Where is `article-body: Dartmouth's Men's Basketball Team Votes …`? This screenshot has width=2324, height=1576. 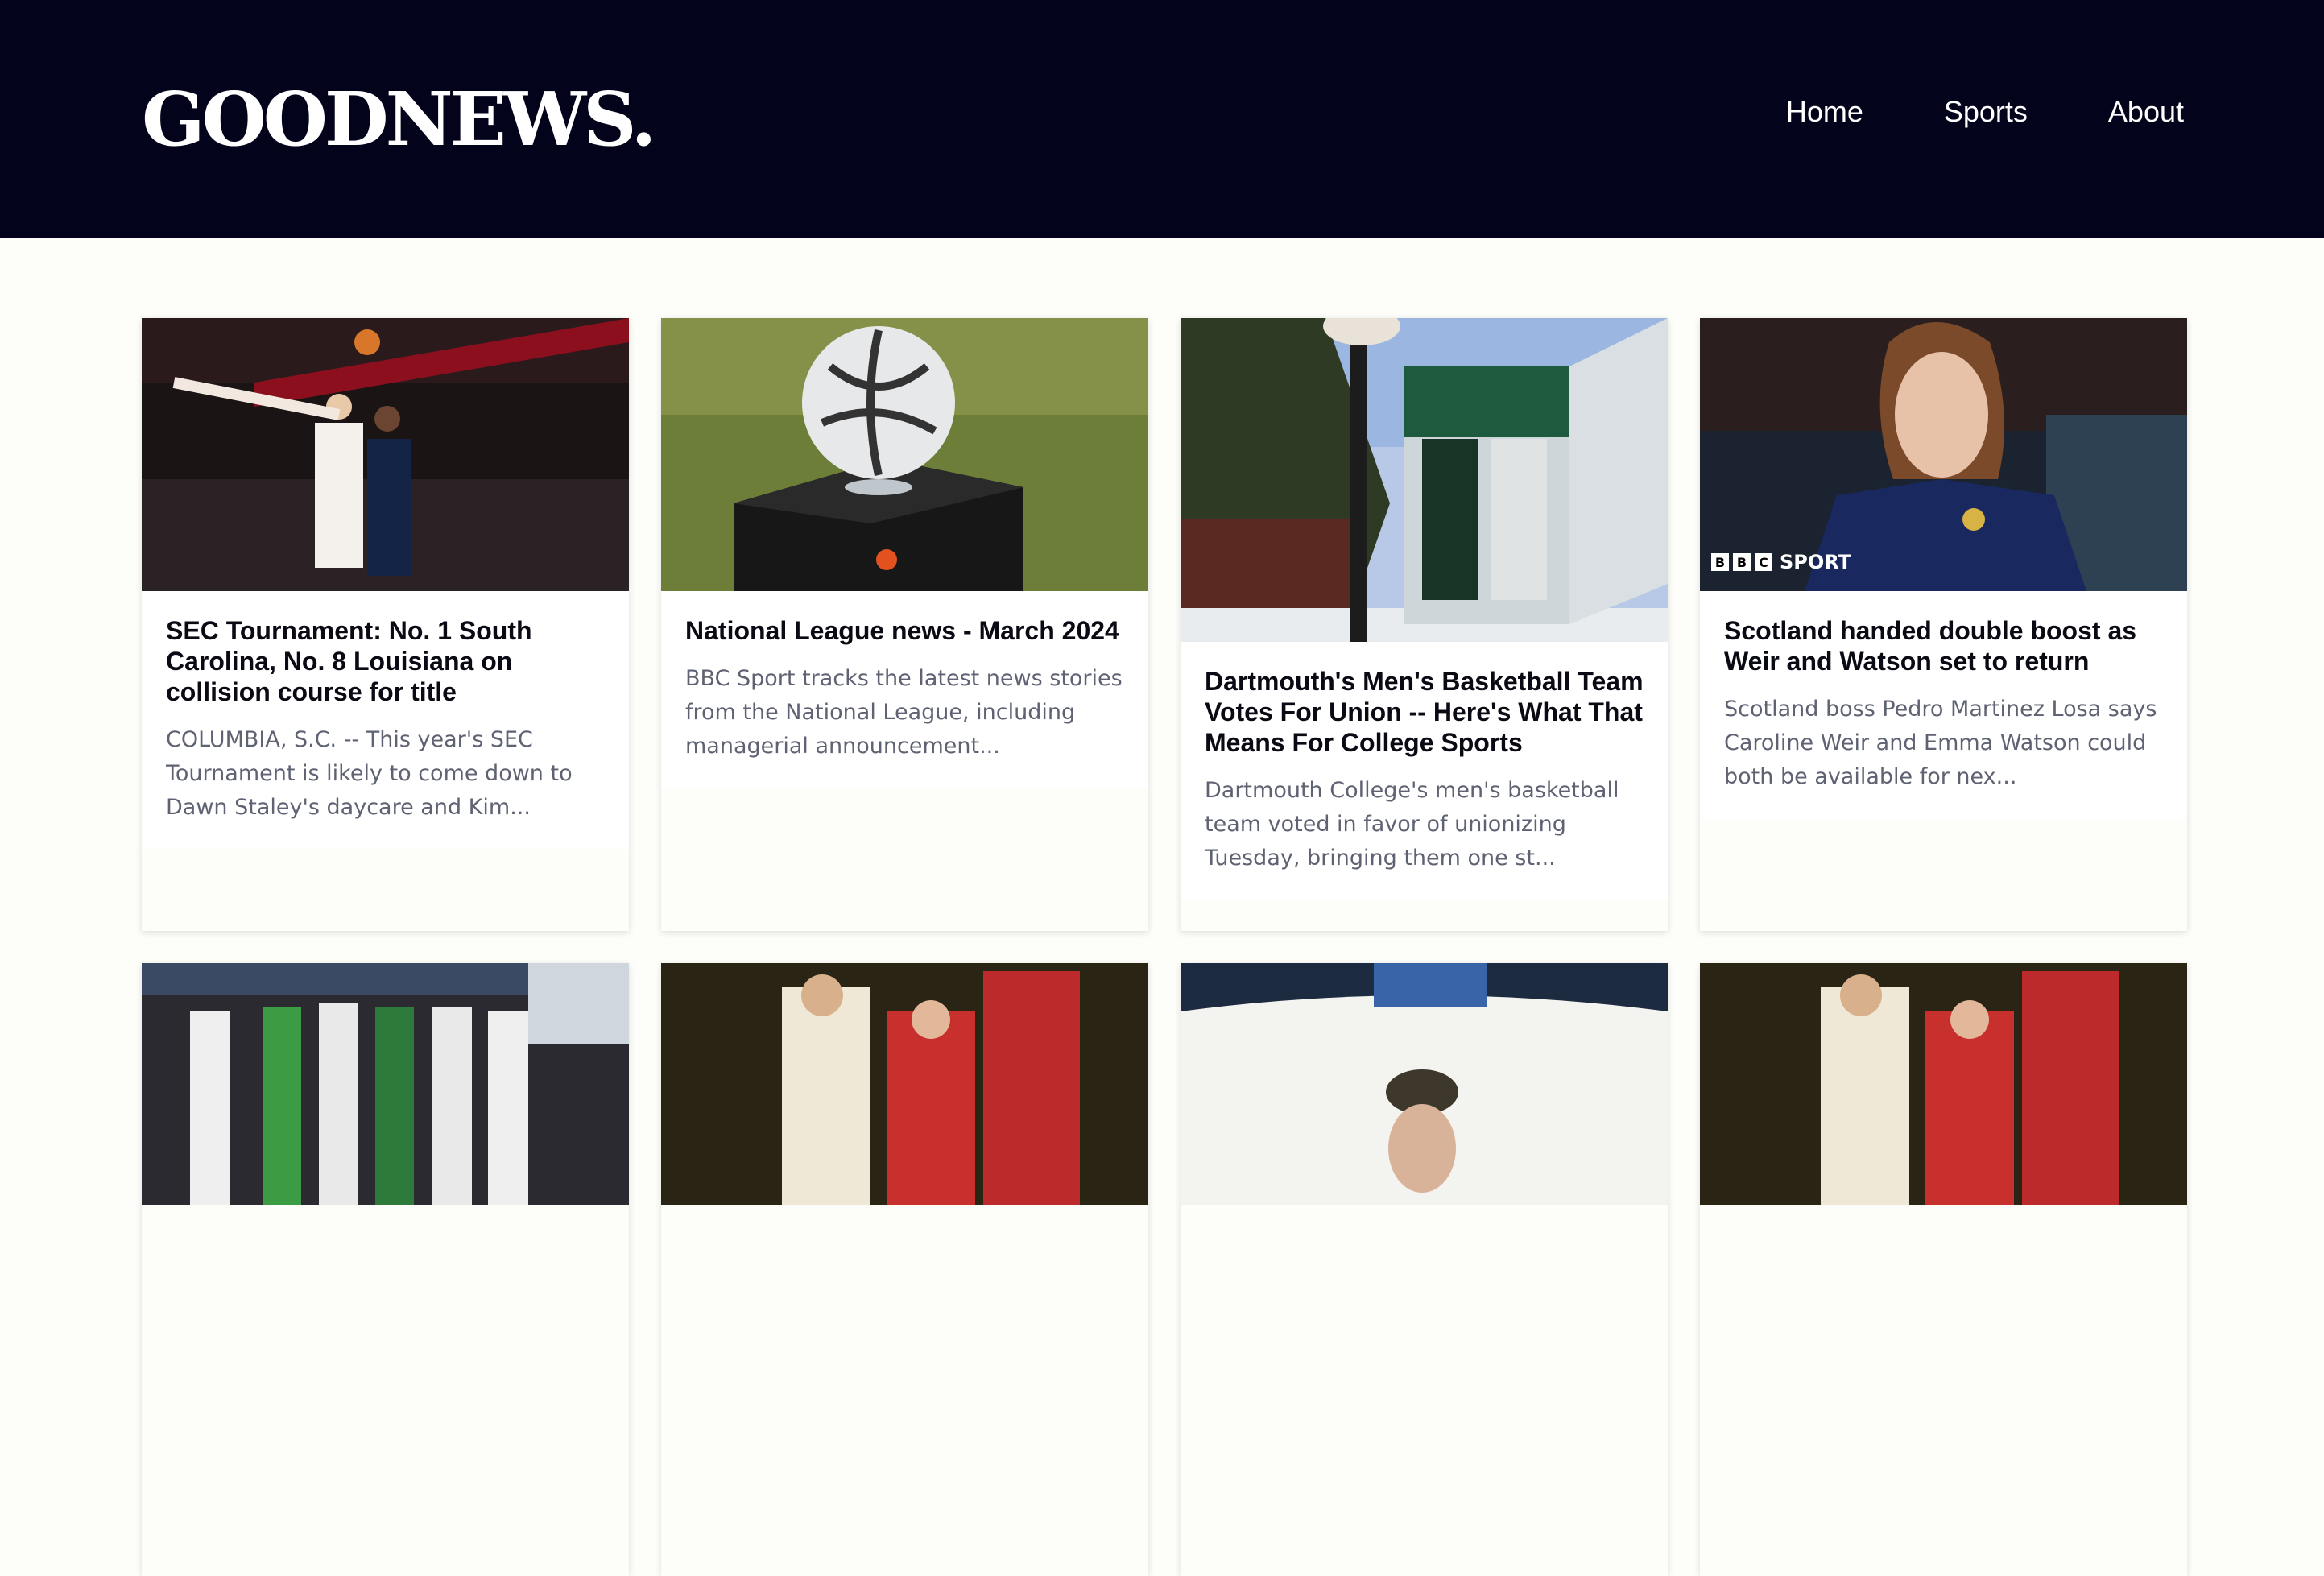 article-body: Dartmouth's Men's Basketball Team Votes … is located at coordinates (1424, 771).